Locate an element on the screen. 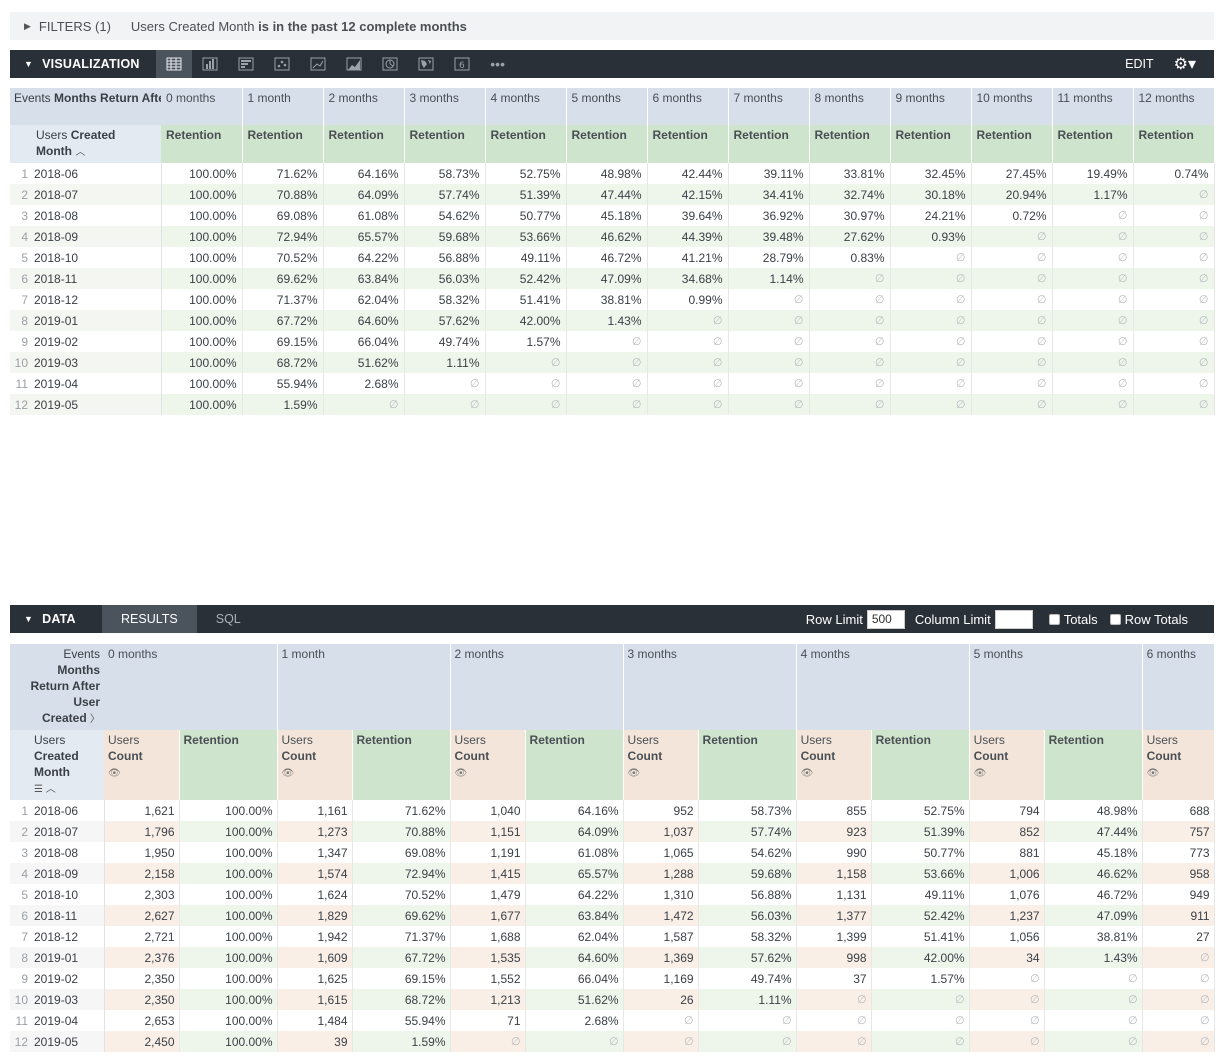  retention-cell: 69.08% is located at coordinates (283, 215).